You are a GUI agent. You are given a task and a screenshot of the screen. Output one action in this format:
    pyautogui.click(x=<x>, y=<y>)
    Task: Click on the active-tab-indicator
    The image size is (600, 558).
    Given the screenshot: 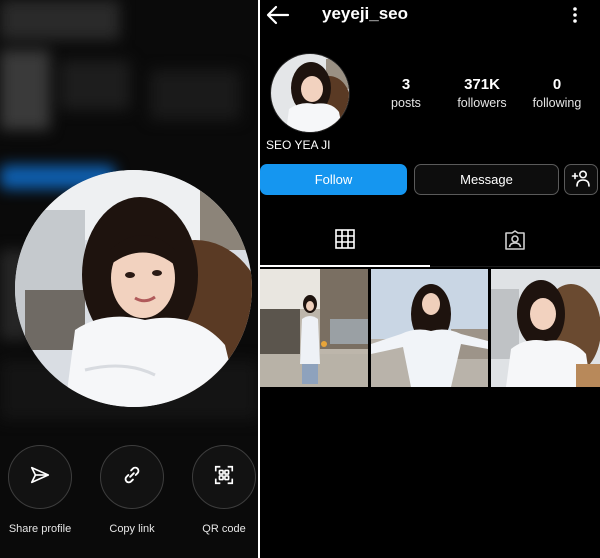 What is the action you would take?
    pyautogui.click(x=345, y=266)
    